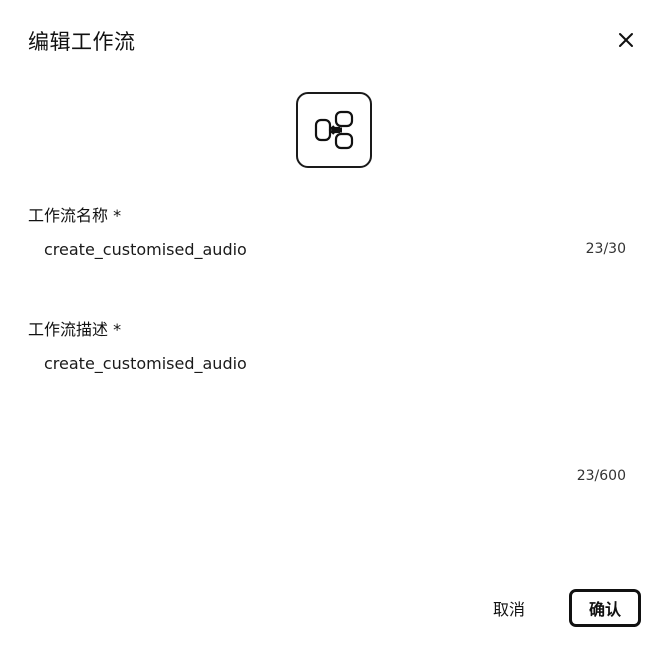 The image size is (670, 650). I want to click on workflow-name-input, so click(335, 250).